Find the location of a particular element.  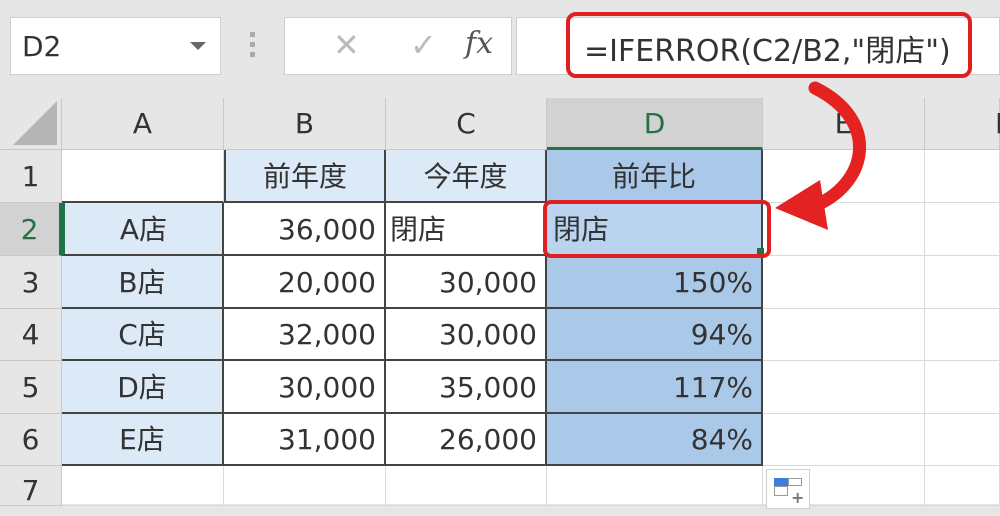

cell-a7 is located at coordinates (143, 486).